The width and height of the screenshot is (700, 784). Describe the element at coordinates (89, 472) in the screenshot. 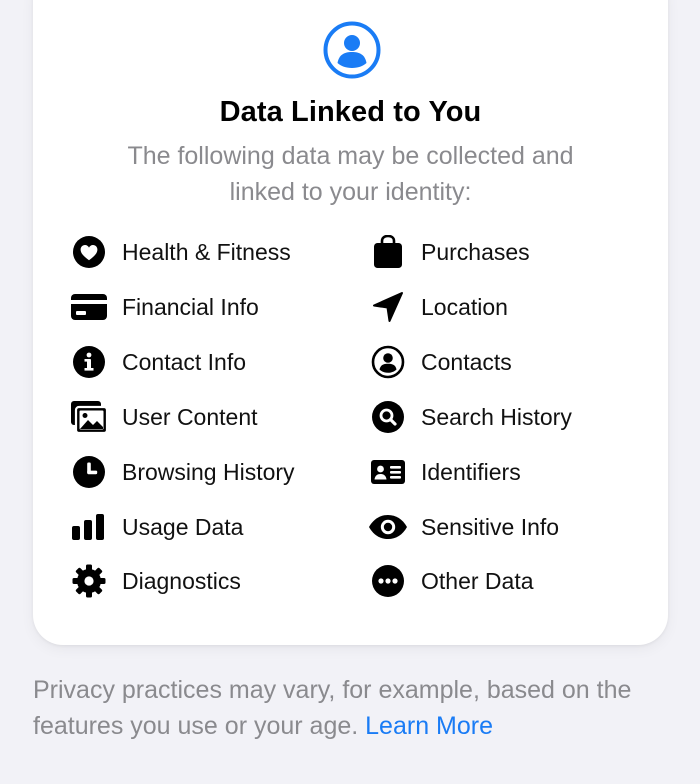

I see `clock-icon` at that location.